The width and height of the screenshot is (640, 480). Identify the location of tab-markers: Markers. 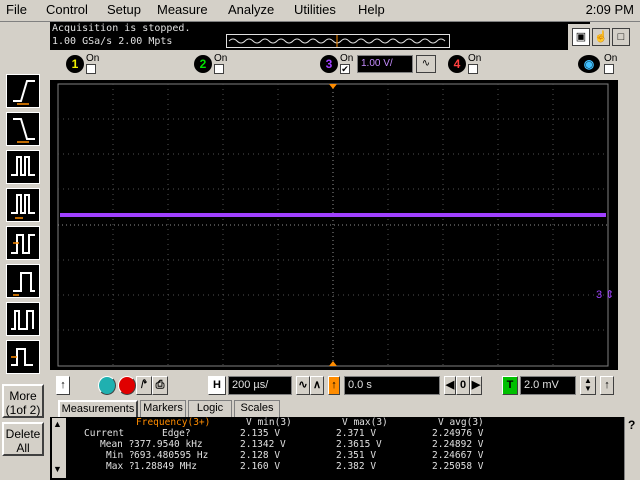
(163, 408).